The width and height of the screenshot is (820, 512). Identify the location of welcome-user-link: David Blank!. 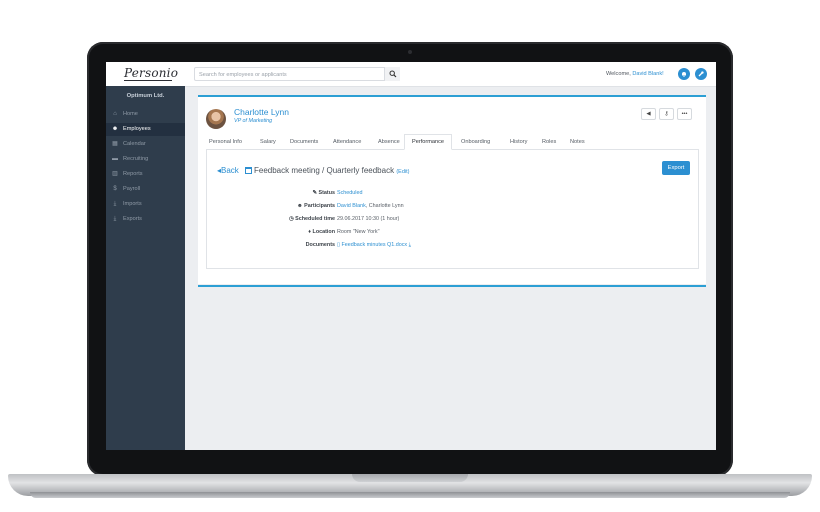
(647, 74).